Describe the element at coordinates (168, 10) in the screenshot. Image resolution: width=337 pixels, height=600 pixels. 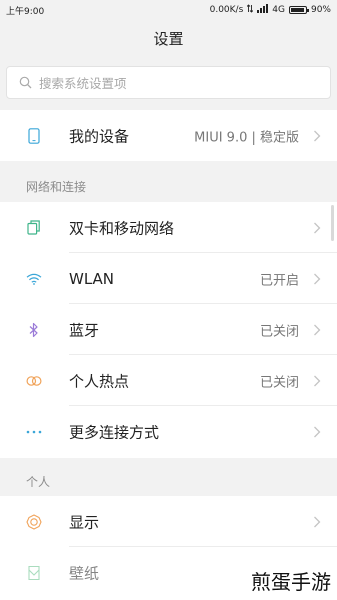
I see `status-bar: 上午9:00 0.00K/s 4G 90%` at that location.